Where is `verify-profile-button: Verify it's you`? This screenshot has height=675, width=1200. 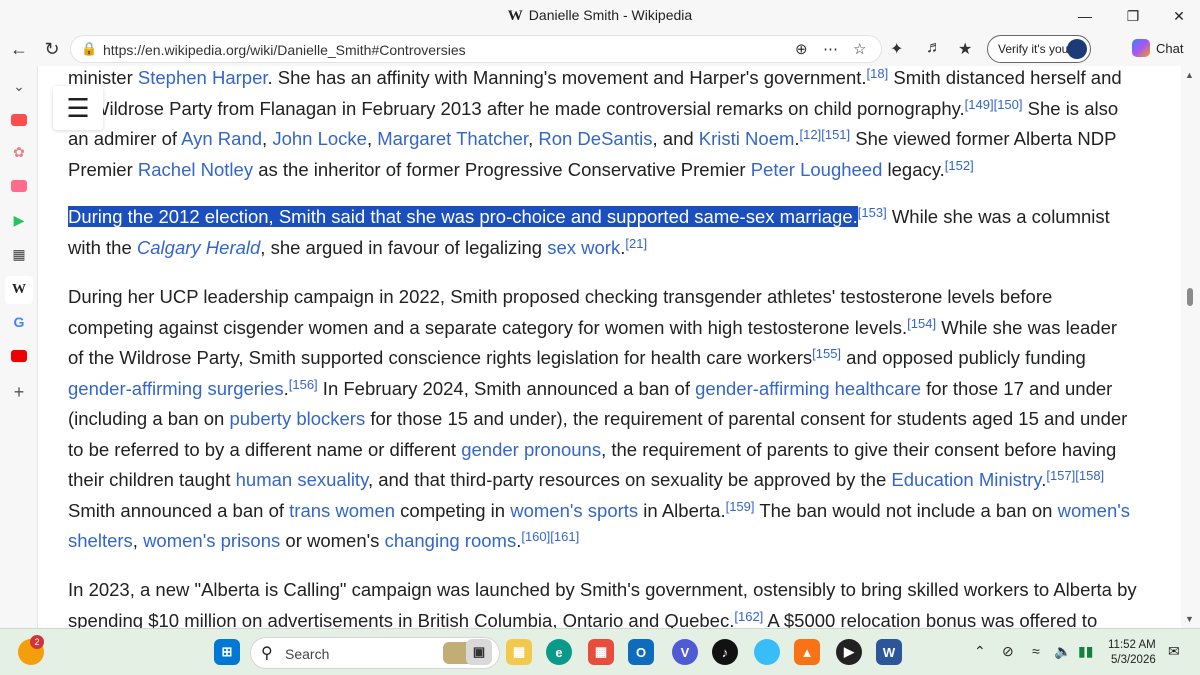
verify-profile-button: Verify it's you is located at coordinates (1039, 49).